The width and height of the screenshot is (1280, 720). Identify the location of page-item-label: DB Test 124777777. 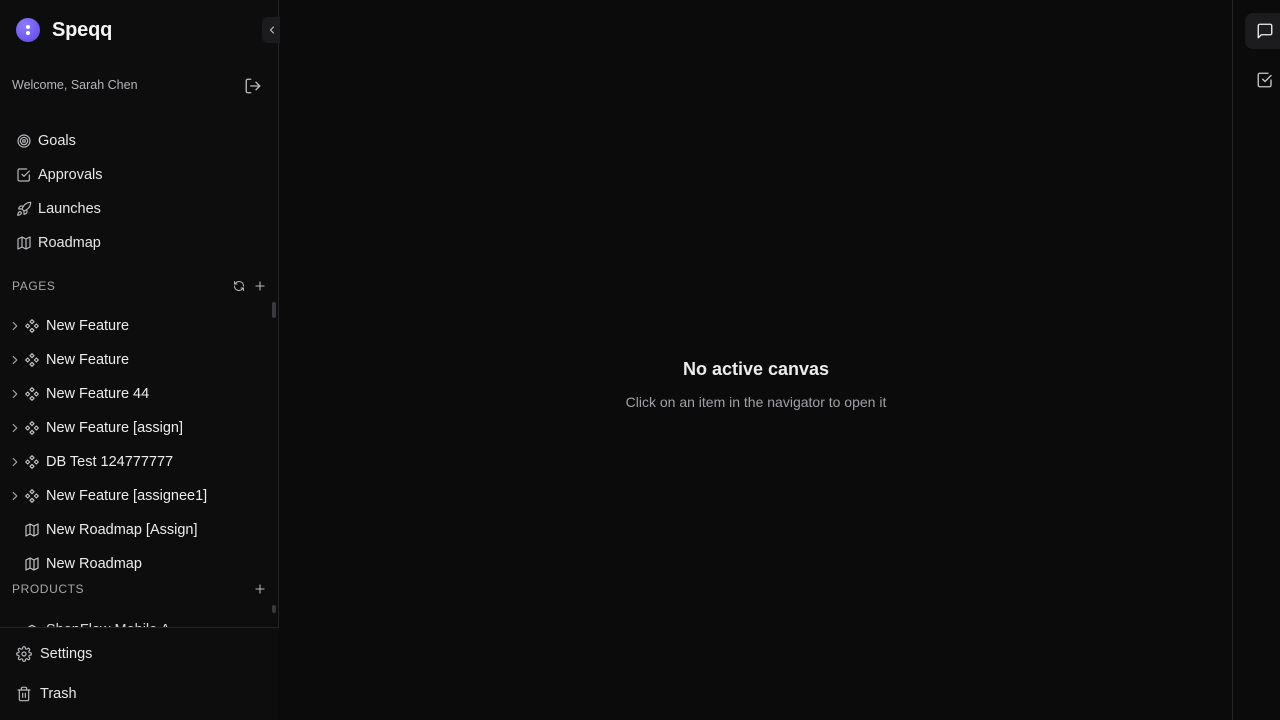
(110, 462).